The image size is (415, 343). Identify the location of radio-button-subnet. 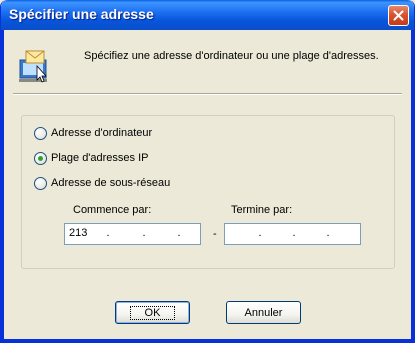
(40, 183).